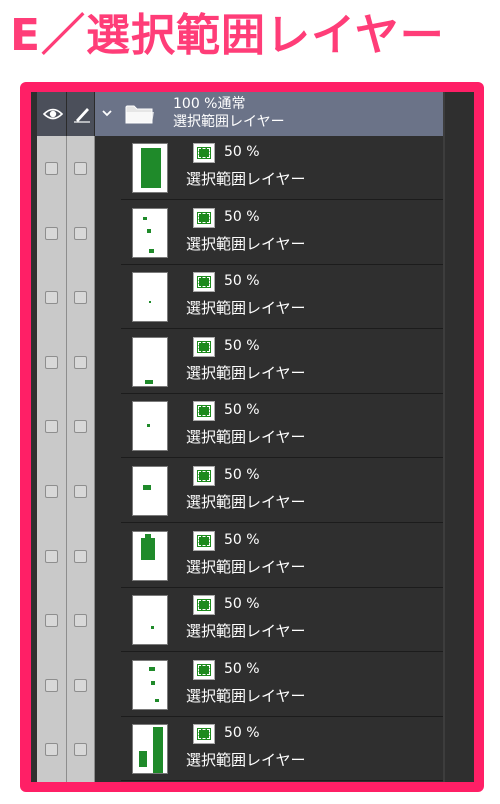 This screenshot has height=804, width=500. What do you see at coordinates (282, 781) in the screenshot?
I see `row-divider` at bounding box center [282, 781].